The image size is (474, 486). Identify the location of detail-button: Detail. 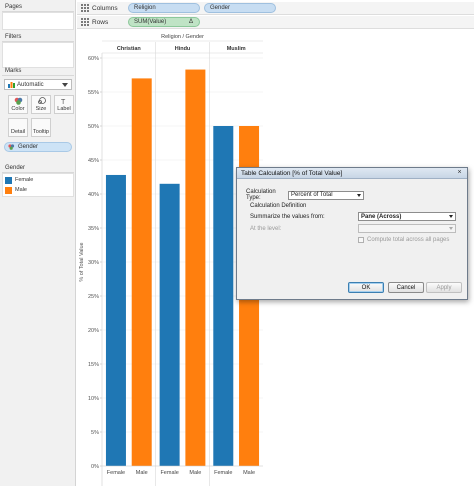
(18, 127).